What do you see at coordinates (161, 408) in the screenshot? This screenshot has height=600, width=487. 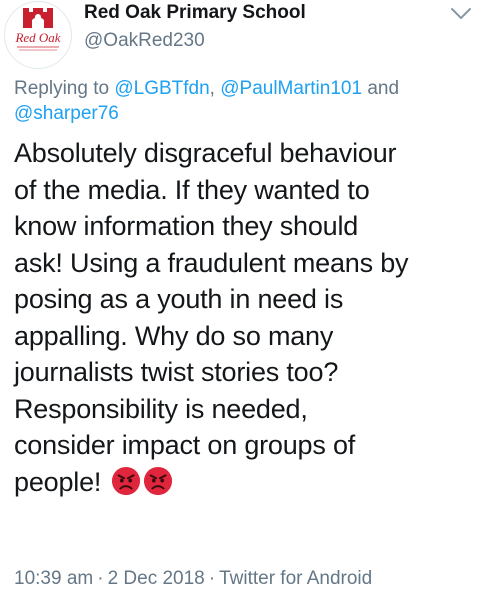 I see `tweet-line: Responsibility is needed,` at bounding box center [161, 408].